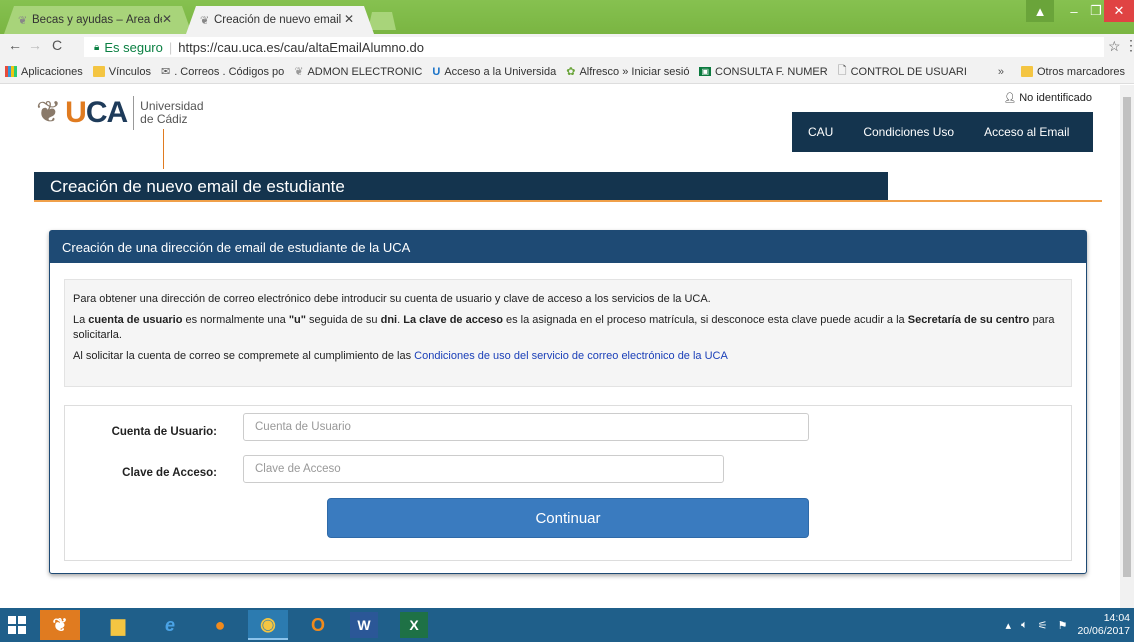 This screenshot has height=642, width=1134. What do you see at coordinates (133, 47) in the screenshot?
I see `secure-label: Es seguro` at bounding box center [133, 47].